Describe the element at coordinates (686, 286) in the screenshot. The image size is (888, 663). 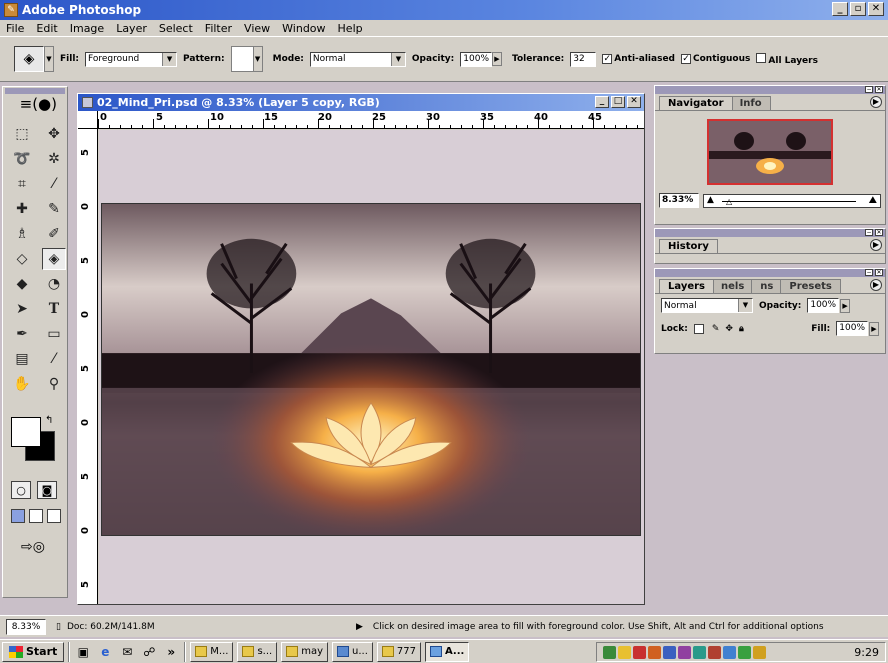
I see `tab-layers: Layers` at that location.